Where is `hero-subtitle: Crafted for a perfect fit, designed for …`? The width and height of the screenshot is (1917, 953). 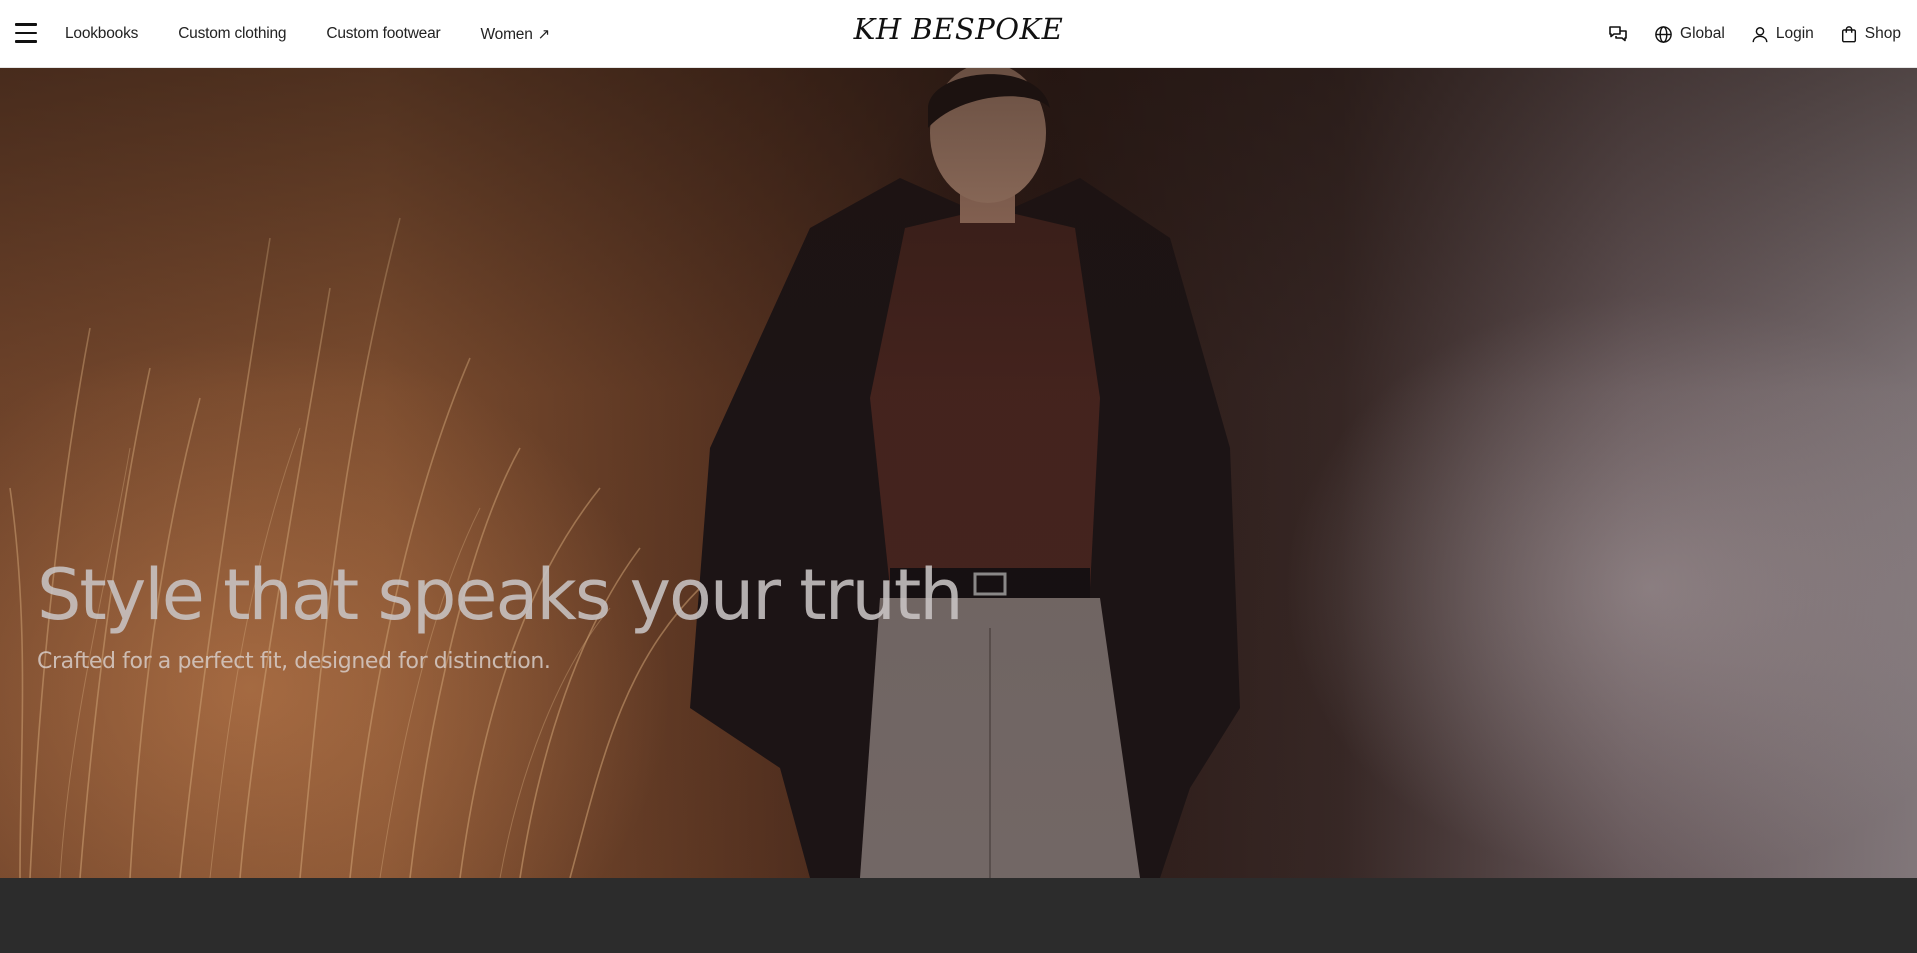 hero-subtitle: Crafted for a perfect fit, designed for … is located at coordinates (294, 661).